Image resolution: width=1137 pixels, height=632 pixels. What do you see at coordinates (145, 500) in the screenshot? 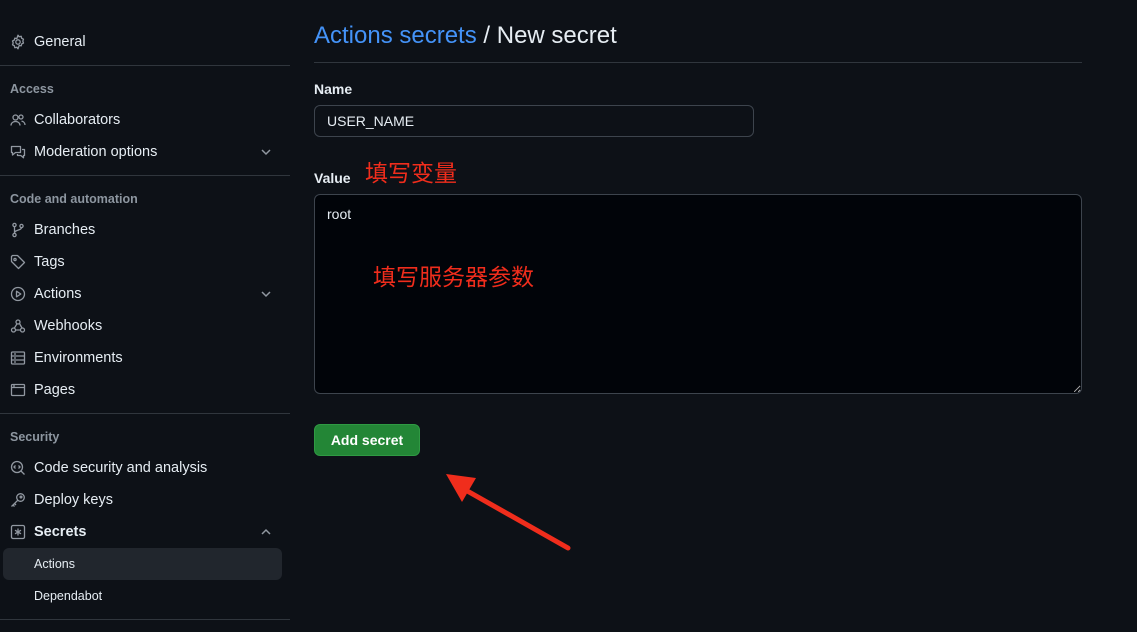
I see `sidebar-item-deploy-keys: Deploy keys` at bounding box center [145, 500].